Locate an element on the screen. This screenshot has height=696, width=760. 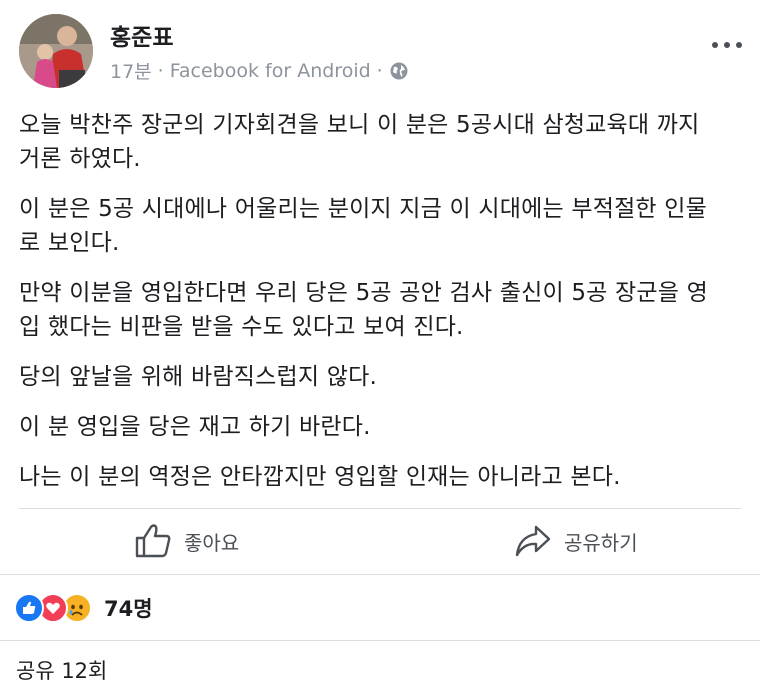
author-avatar is located at coordinates (56, 51).